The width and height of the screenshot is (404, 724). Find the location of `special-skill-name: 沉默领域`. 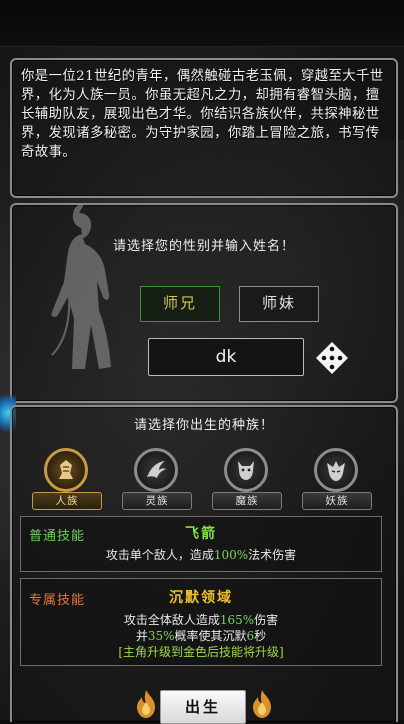

special-skill-name: 沉默领域 is located at coordinates (201, 598).